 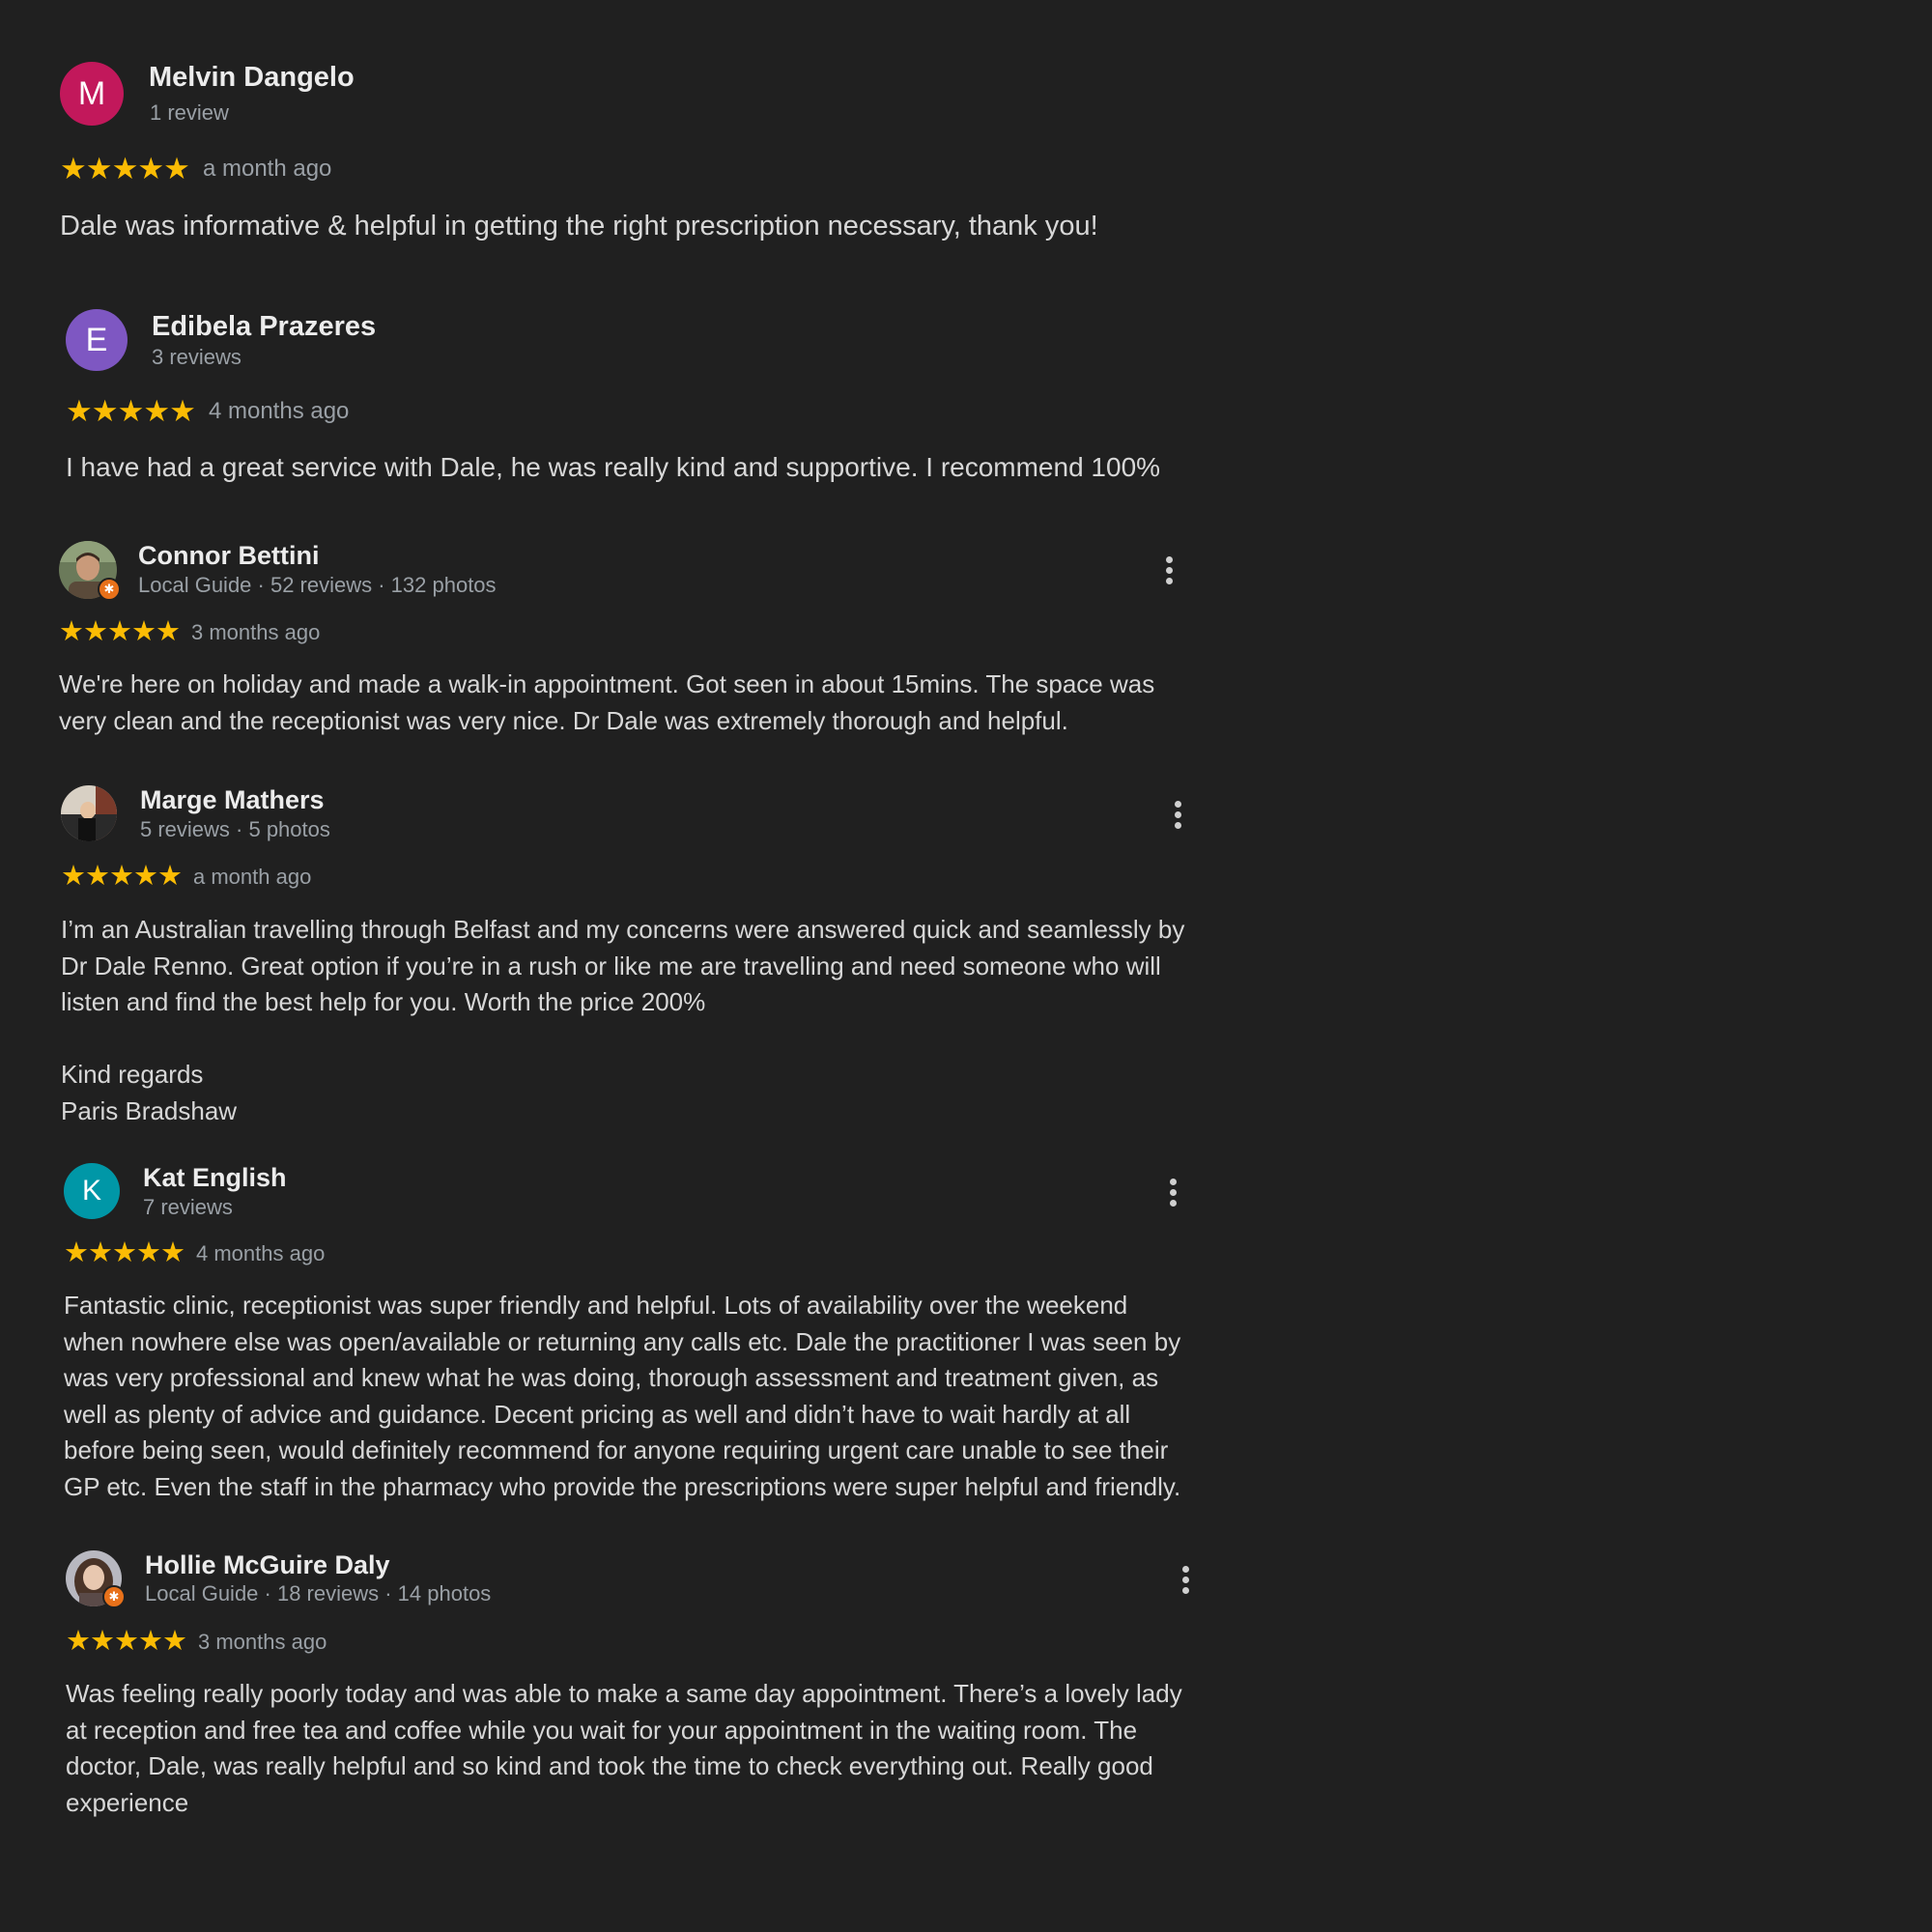 I want to click on reviewer-meta: Local Guide · 52 reviews · 132 photos, so click(x=317, y=585).